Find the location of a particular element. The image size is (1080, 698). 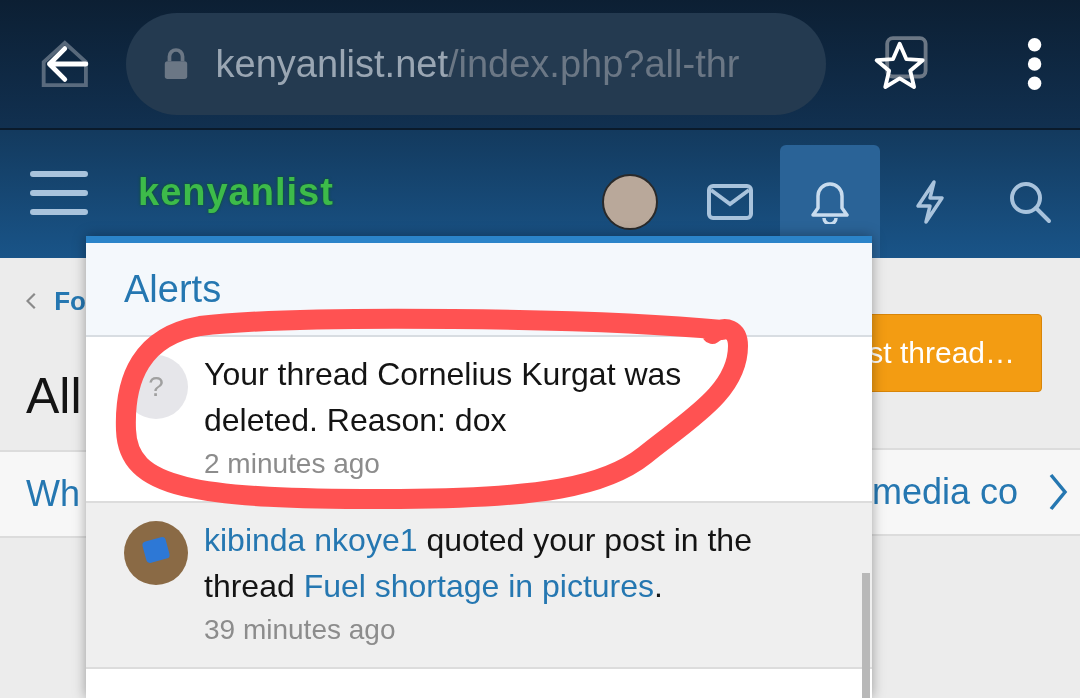

avatar is located at coordinates (630, 201).